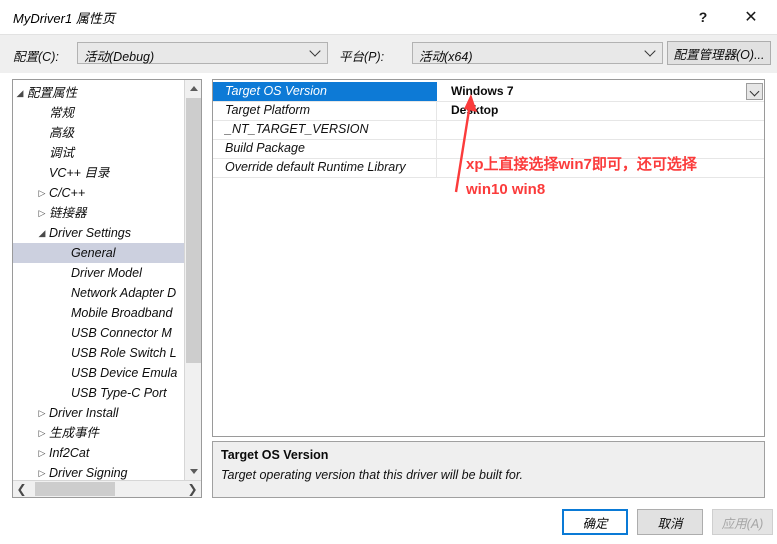  What do you see at coordinates (124, 353) in the screenshot?
I see `tree-item-label: USB Role Switch L` at bounding box center [124, 353].